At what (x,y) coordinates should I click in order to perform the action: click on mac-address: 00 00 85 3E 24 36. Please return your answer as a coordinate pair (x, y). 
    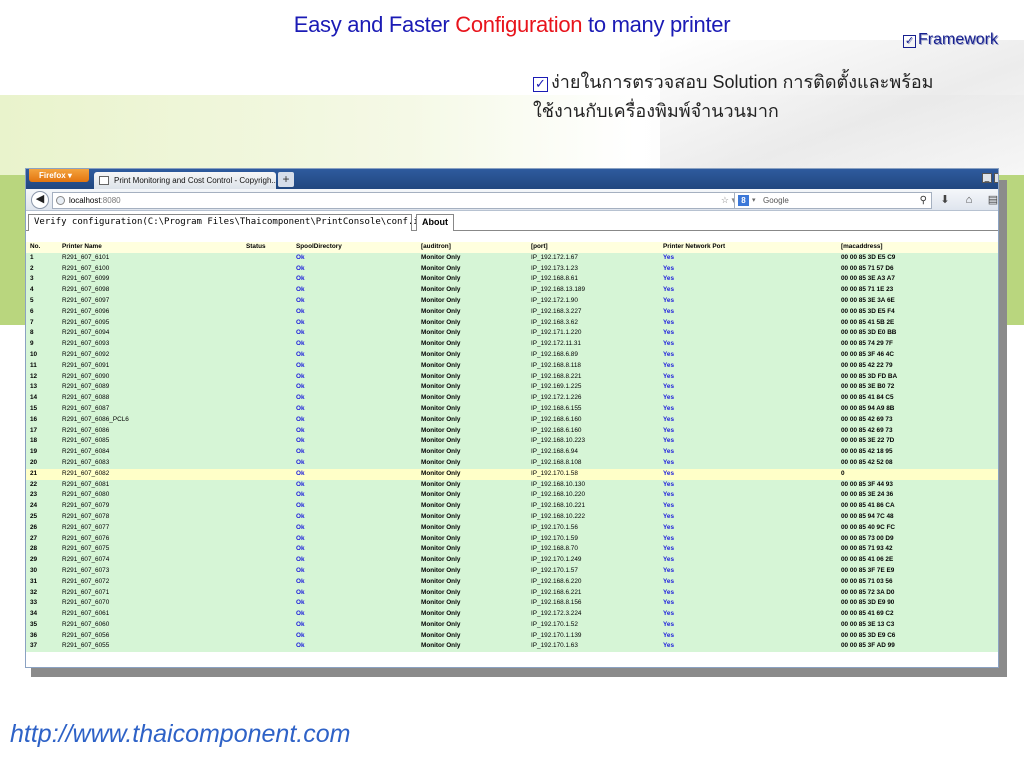
    Looking at the image, I should click on (867, 495).